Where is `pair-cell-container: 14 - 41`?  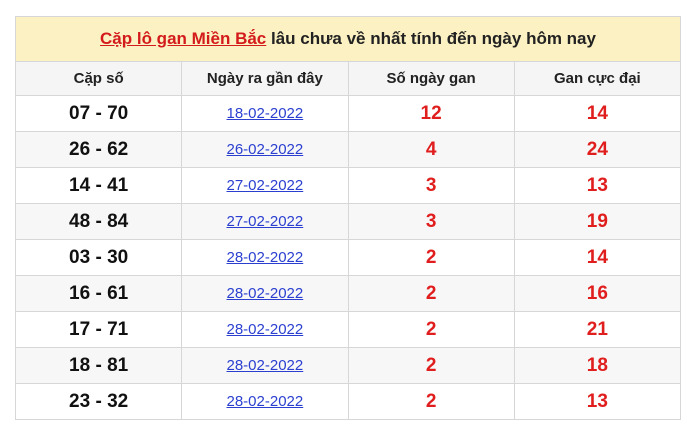
pair-cell-container: 14 - 41 is located at coordinates (98, 185).